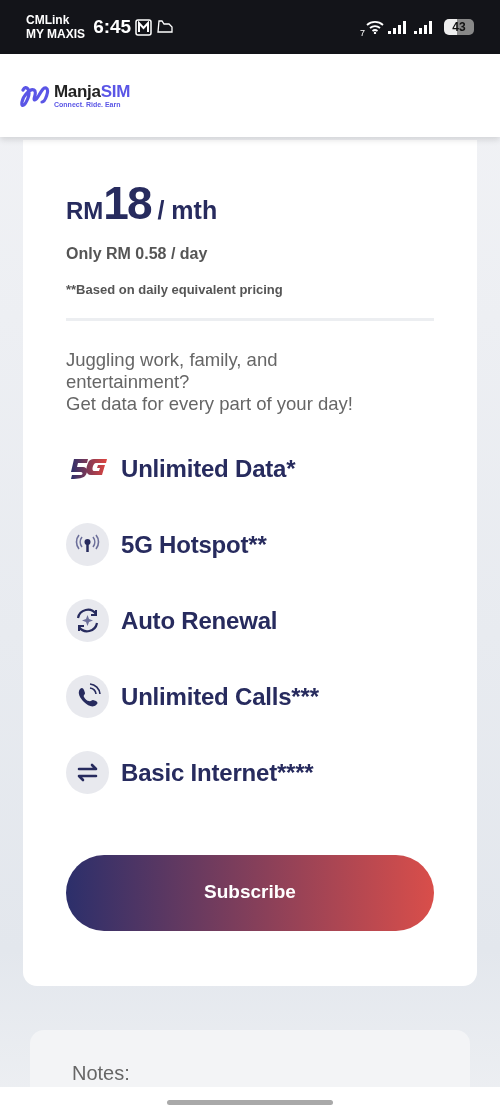 The width and height of the screenshot is (500, 1118). I want to click on feature-label: Basic Internet****, so click(217, 772).